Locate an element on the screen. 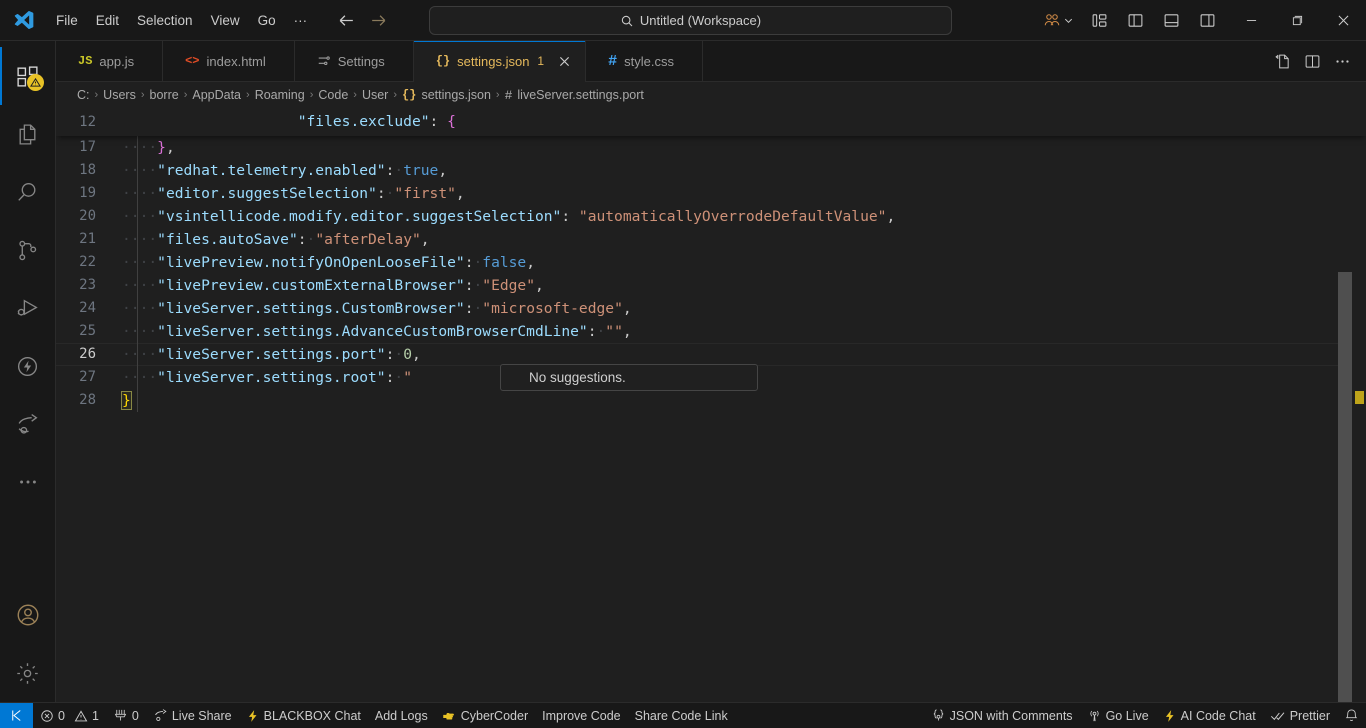 This screenshot has height=728, width=1366. more-actions-button is located at coordinates (1342, 61).